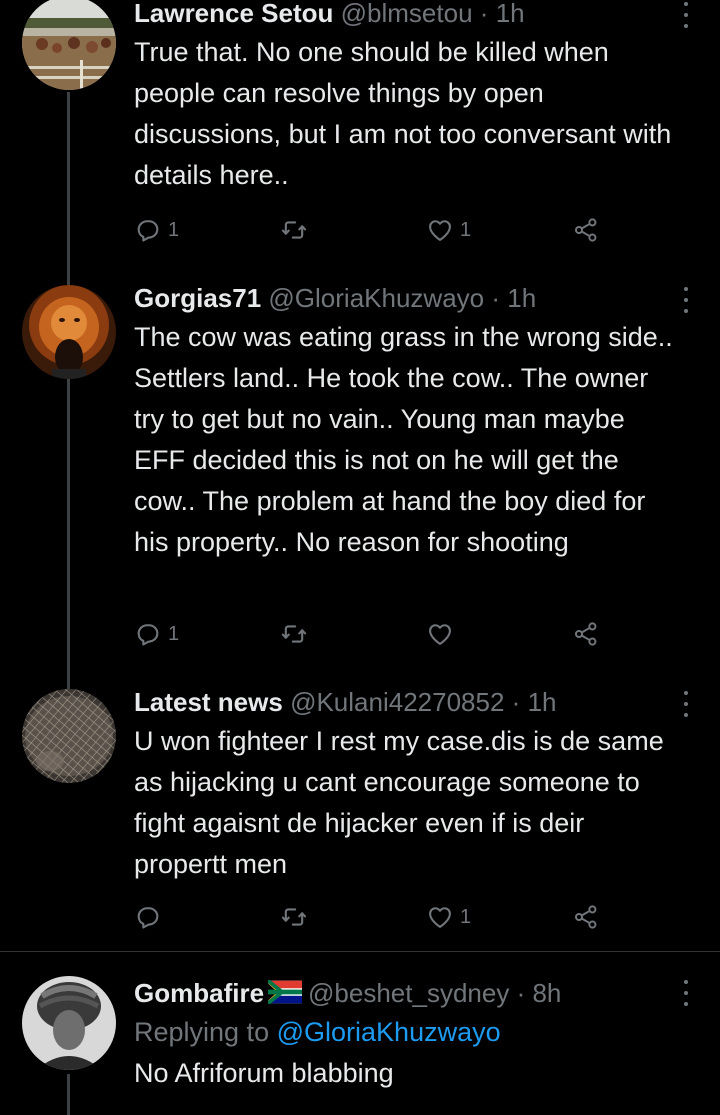 The height and width of the screenshot is (1115, 720). Describe the element at coordinates (389, 1032) in the screenshot. I see `replying-to-mention: @GloriaKhuzwayo` at that location.